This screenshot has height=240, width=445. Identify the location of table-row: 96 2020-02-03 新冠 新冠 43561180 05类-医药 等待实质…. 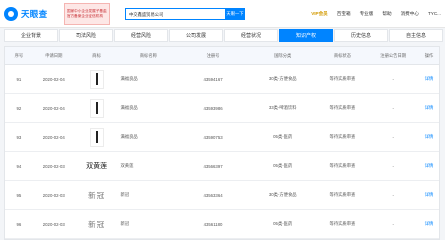
(222, 224).